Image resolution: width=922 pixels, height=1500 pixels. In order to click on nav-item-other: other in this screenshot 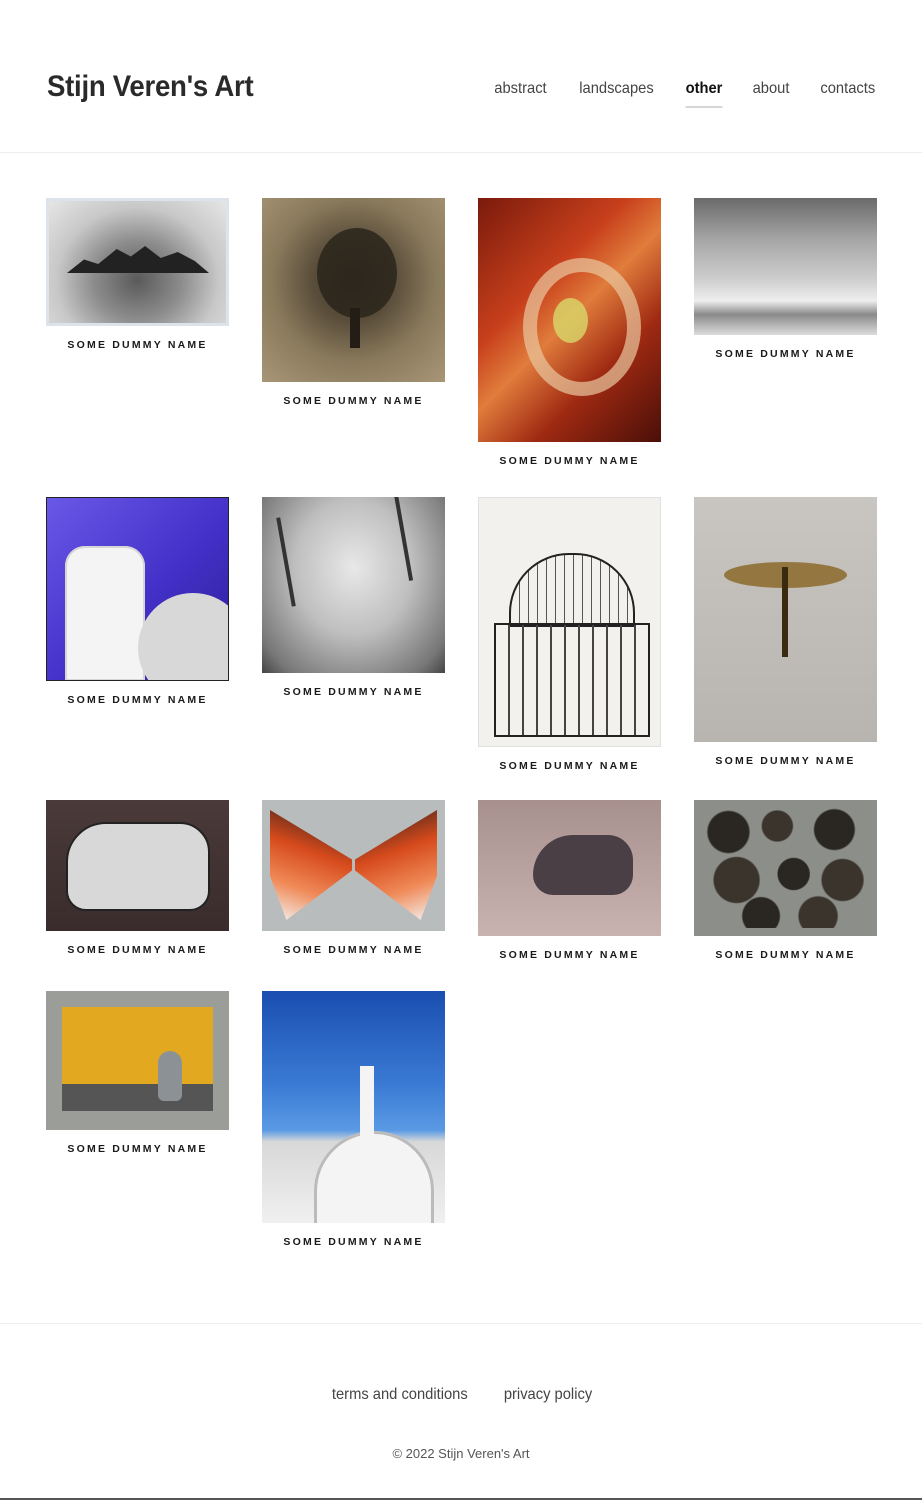, I will do `click(704, 94)`.